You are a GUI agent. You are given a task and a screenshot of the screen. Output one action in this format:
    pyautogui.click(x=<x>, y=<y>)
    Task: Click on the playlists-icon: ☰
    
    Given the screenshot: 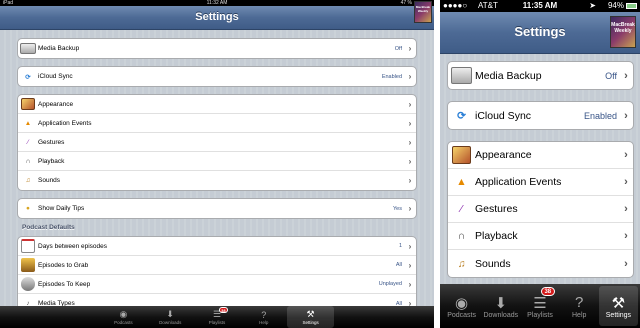 What is the action you would take?
    pyautogui.click(x=540, y=303)
    